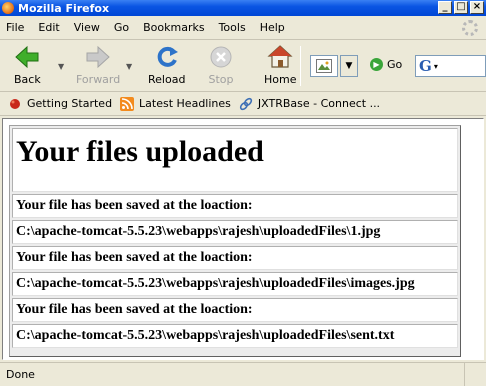 This screenshot has width=486, height=386. I want to click on search-input: G ▾, so click(450, 66).